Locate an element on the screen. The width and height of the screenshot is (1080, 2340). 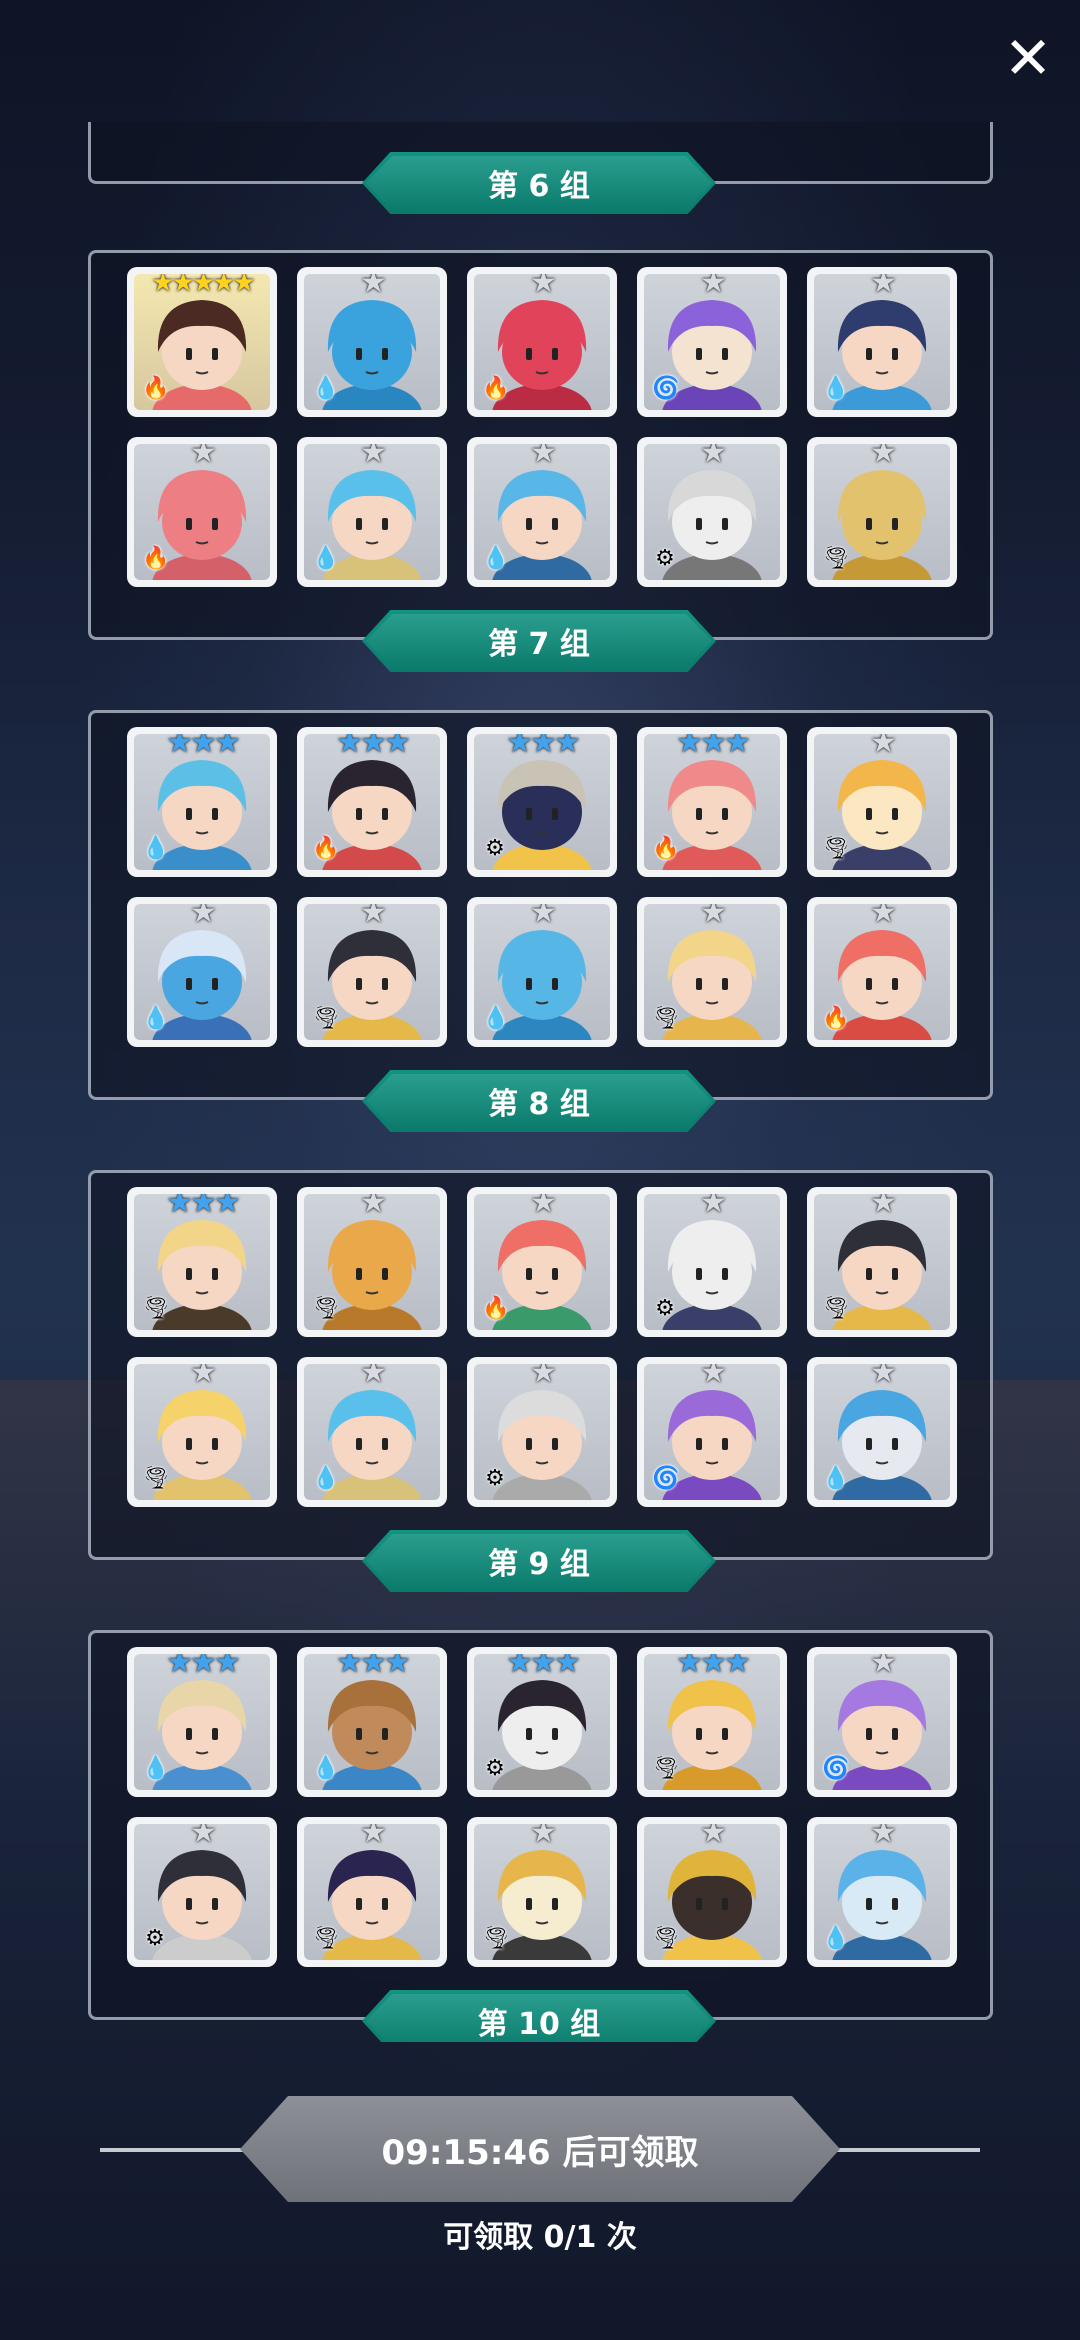
hero-portrait: ★★★★★ 🔥 is located at coordinates (202, 342).